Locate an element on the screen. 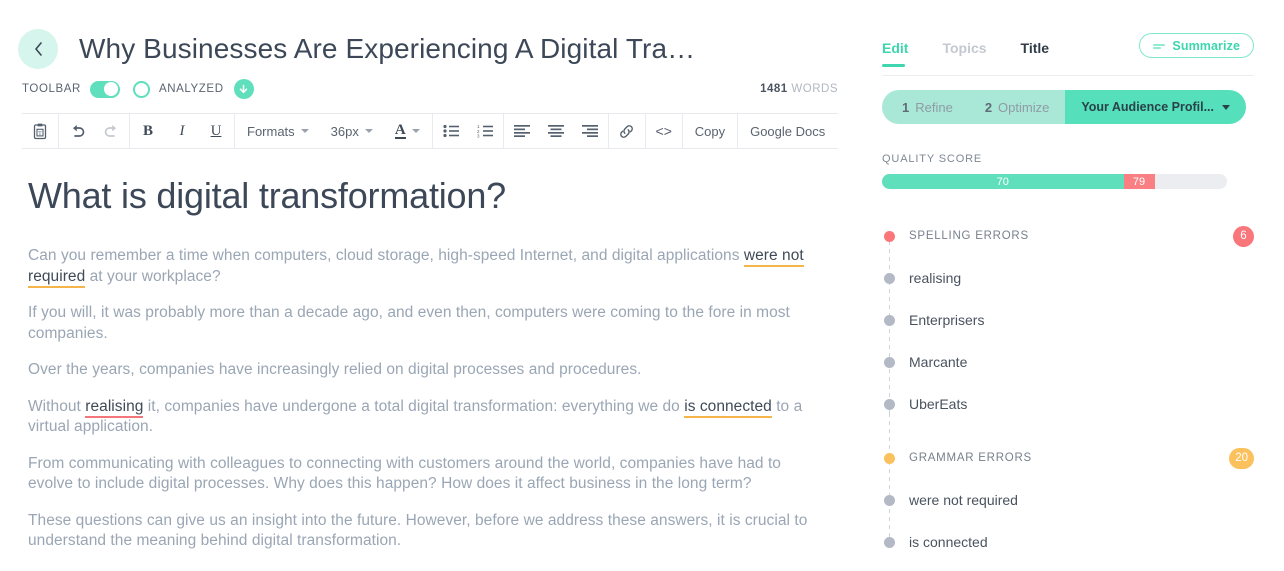 This screenshot has height=571, width=1284. word-count-label: WORDS is located at coordinates (814, 89).